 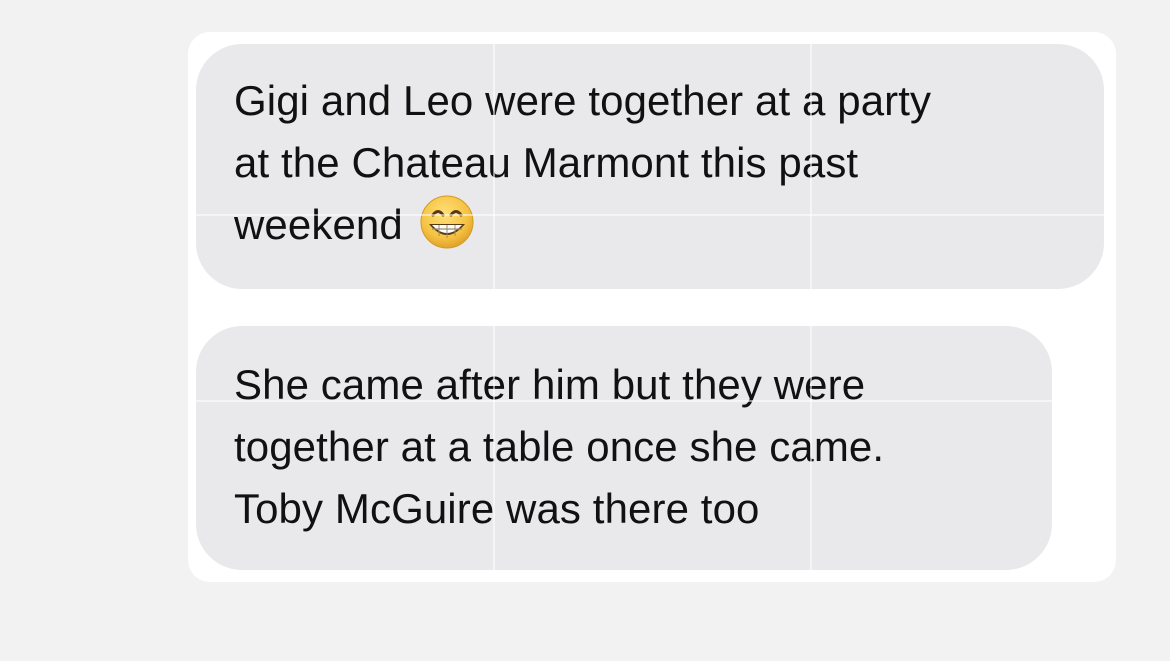 What do you see at coordinates (550, 384) in the screenshot?
I see `message-text-line: She came after him but they were` at bounding box center [550, 384].